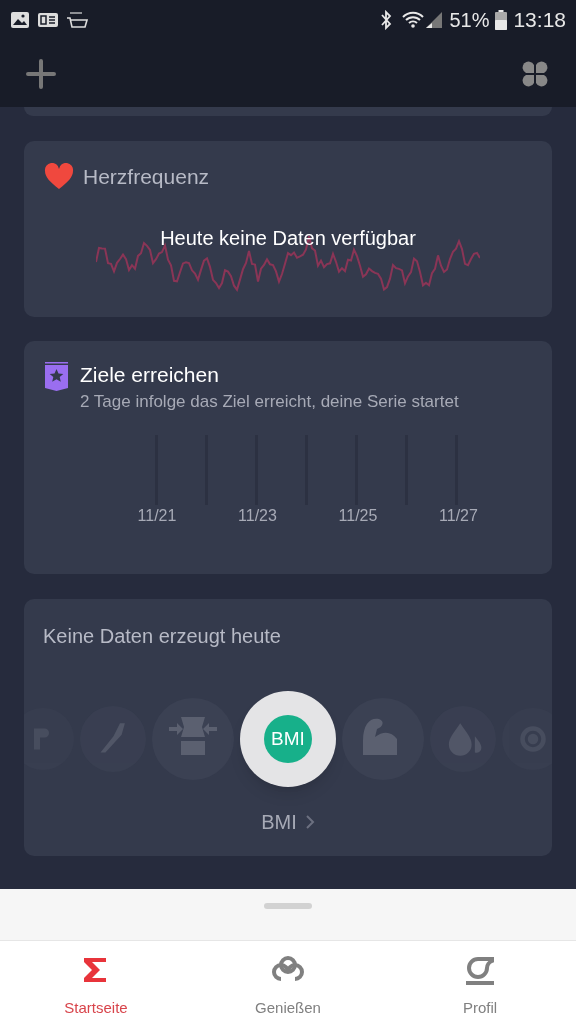 The height and width of the screenshot is (1024, 576). I want to click on measurement-item: BMI, so click(288, 739).